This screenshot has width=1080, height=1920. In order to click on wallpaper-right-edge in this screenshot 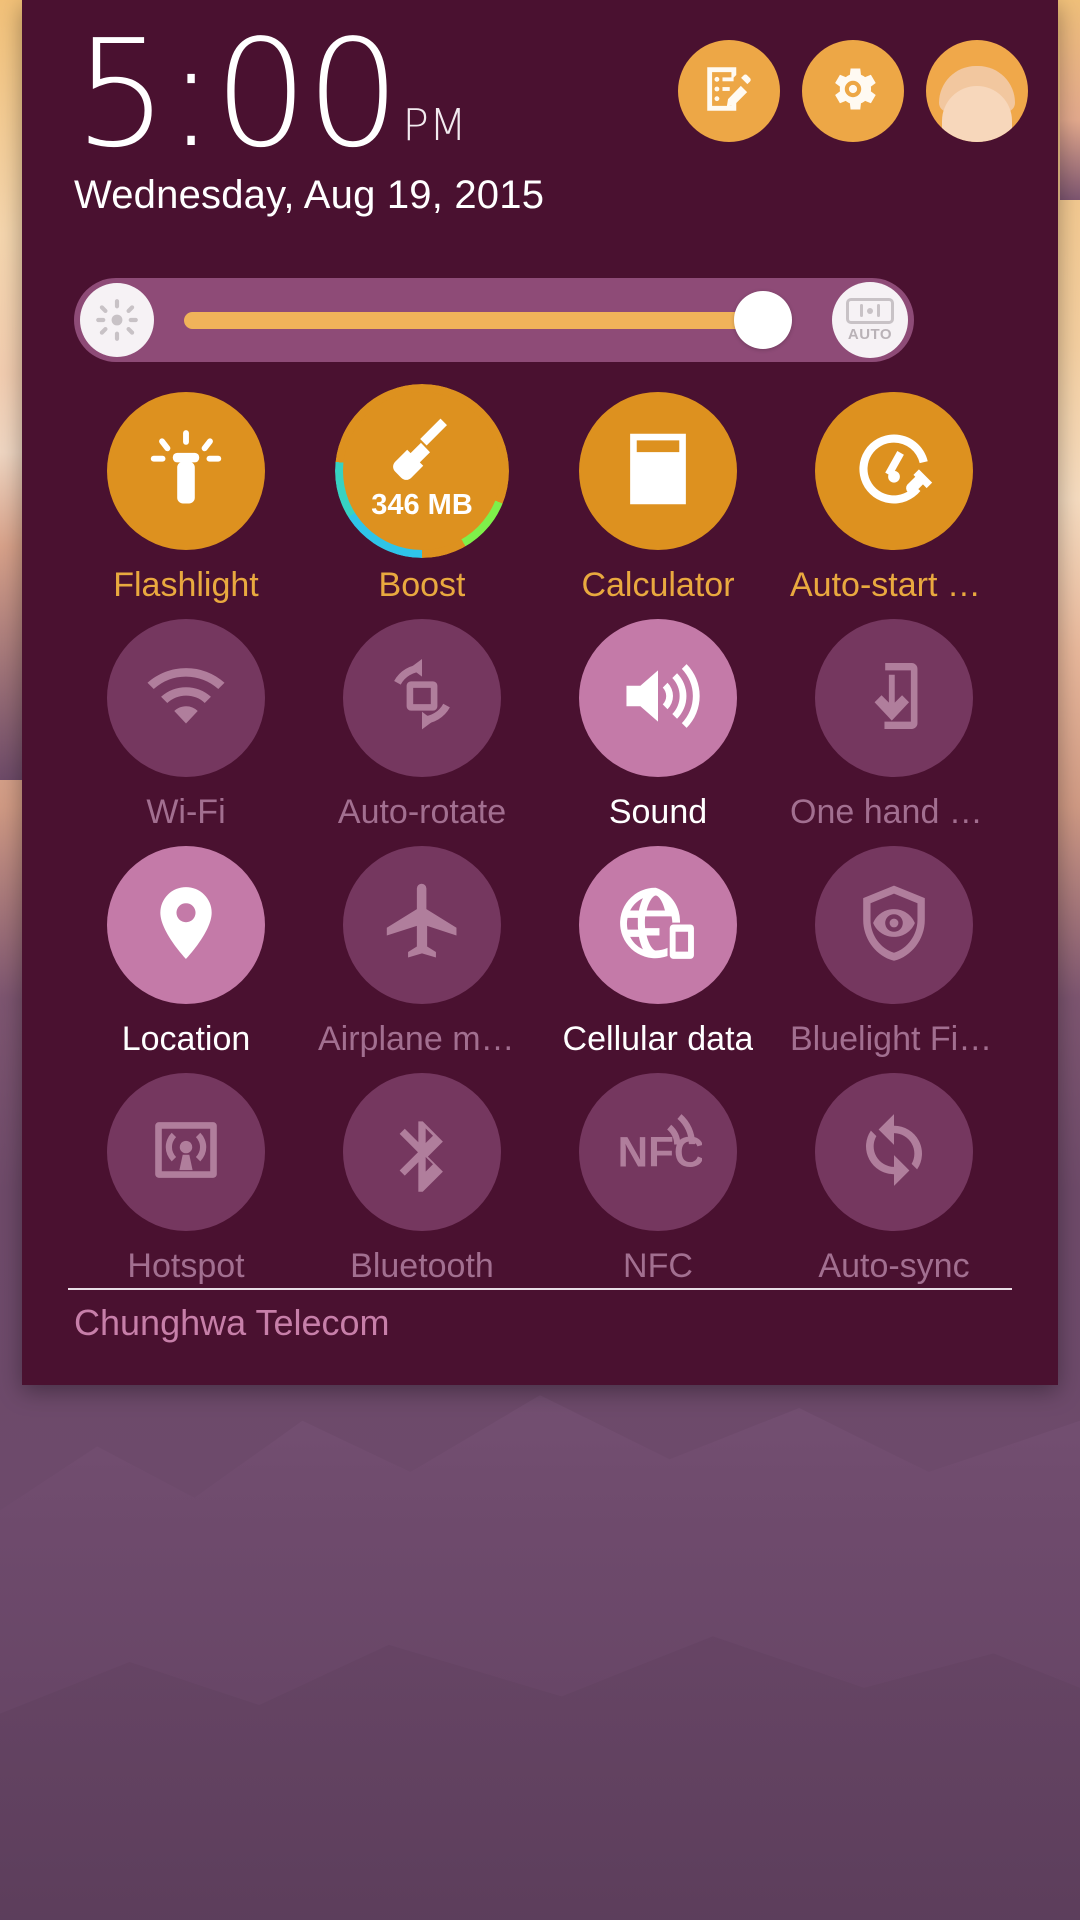, I will do `click(1070, 100)`.